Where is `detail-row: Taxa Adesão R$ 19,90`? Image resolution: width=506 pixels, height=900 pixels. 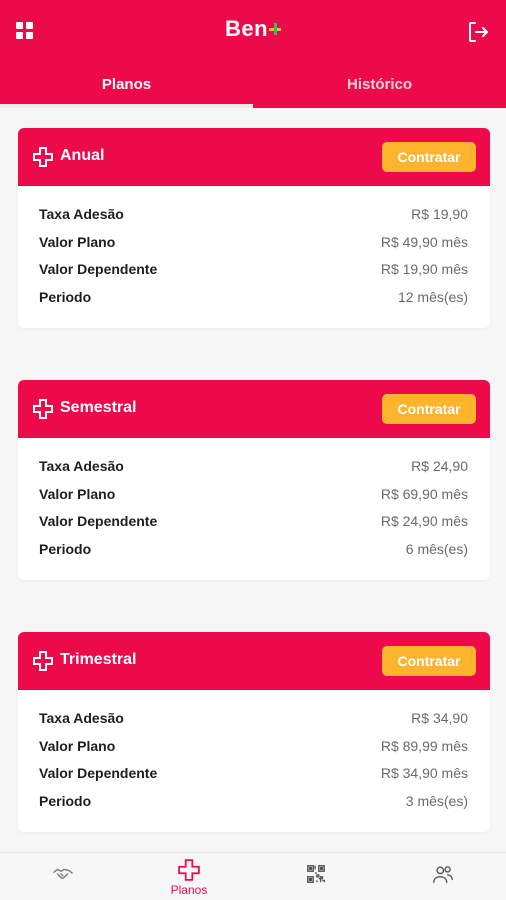 detail-row: Taxa Adesão R$ 19,90 is located at coordinates (253, 216).